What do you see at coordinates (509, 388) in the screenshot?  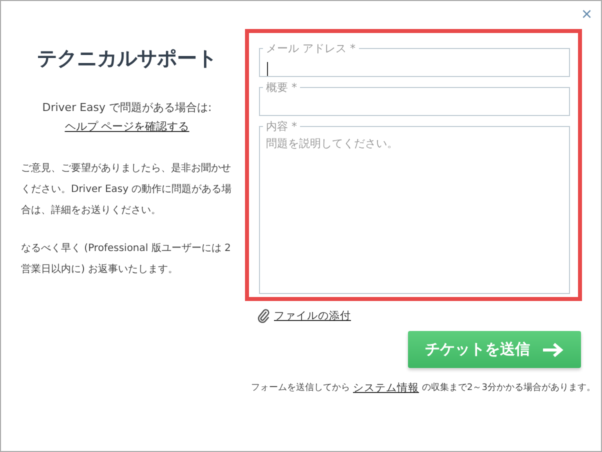 I see `footer-text: の収集まで2～3分かかる場合があります。` at bounding box center [509, 388].